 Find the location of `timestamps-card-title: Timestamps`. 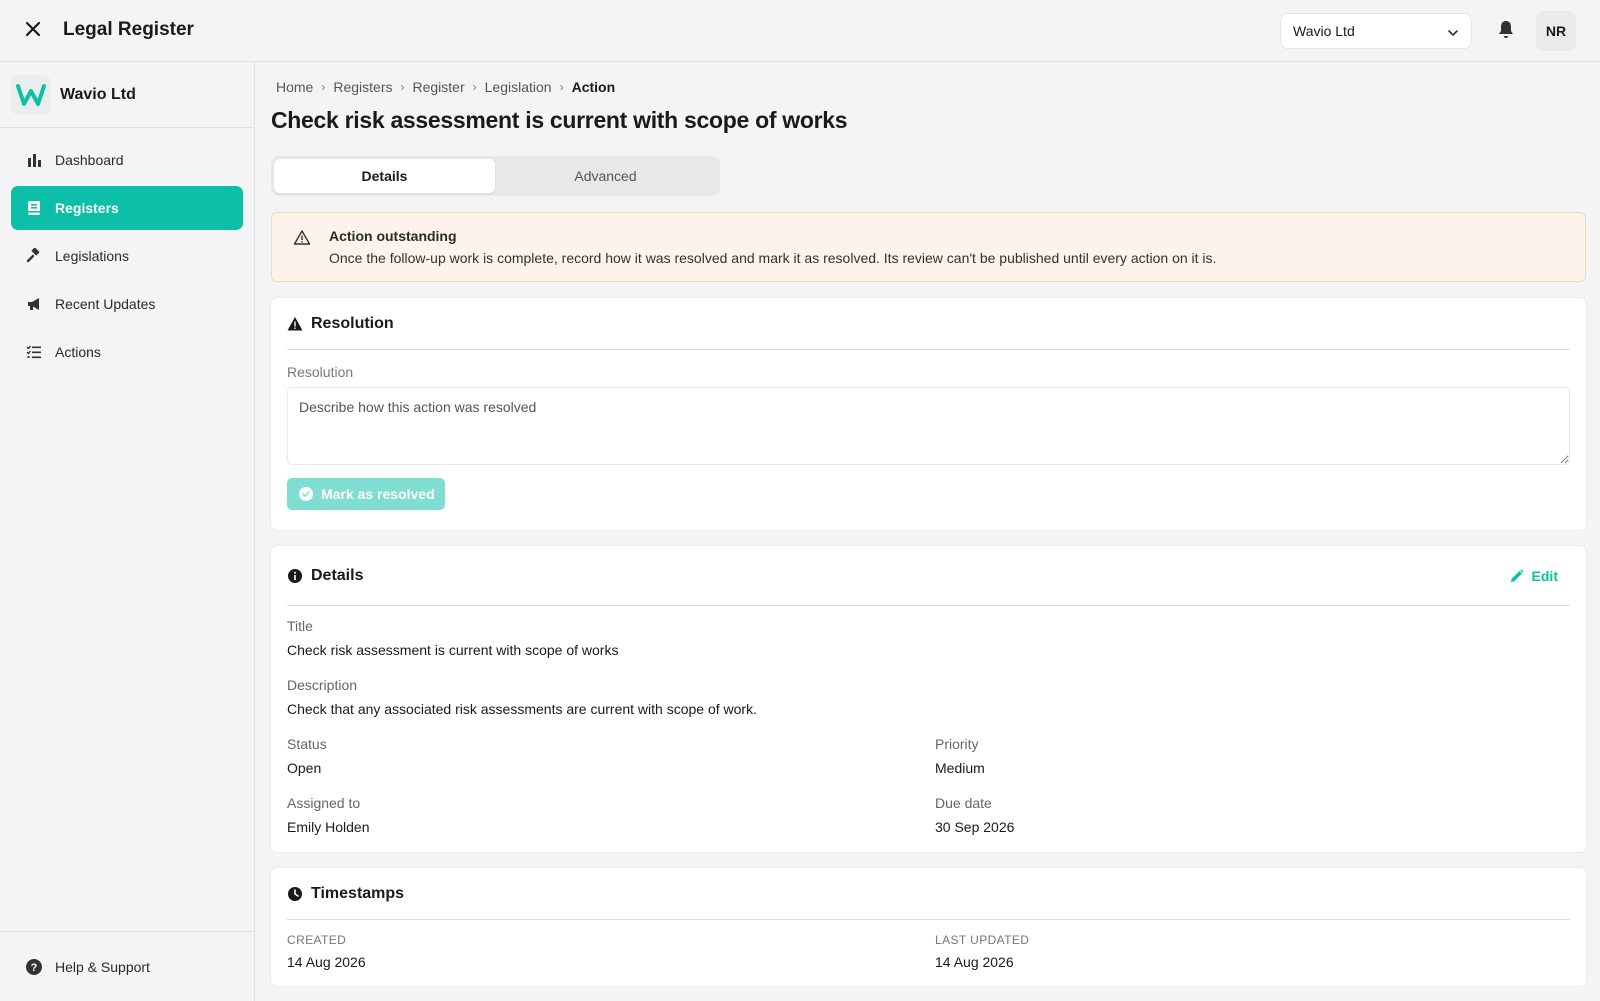

timestamps-card-title: Timestamps is located at coordinates (358, 893).